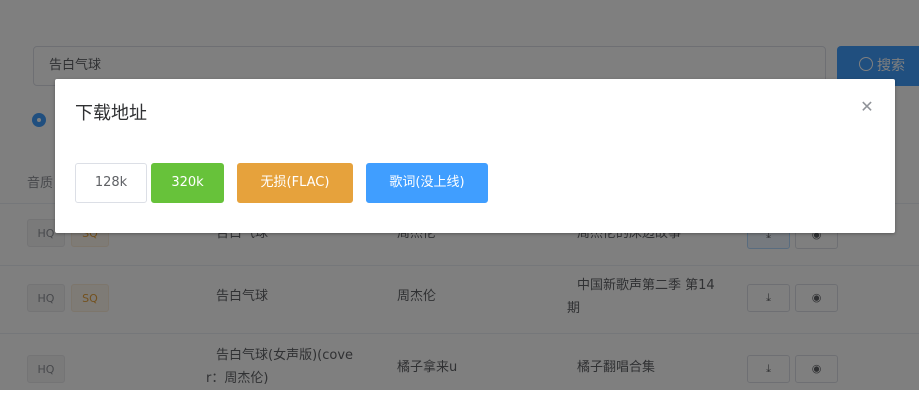 The image size is (919, 398). I want to click on lyrics-button: 歌词(没上线), so click(427, 183).